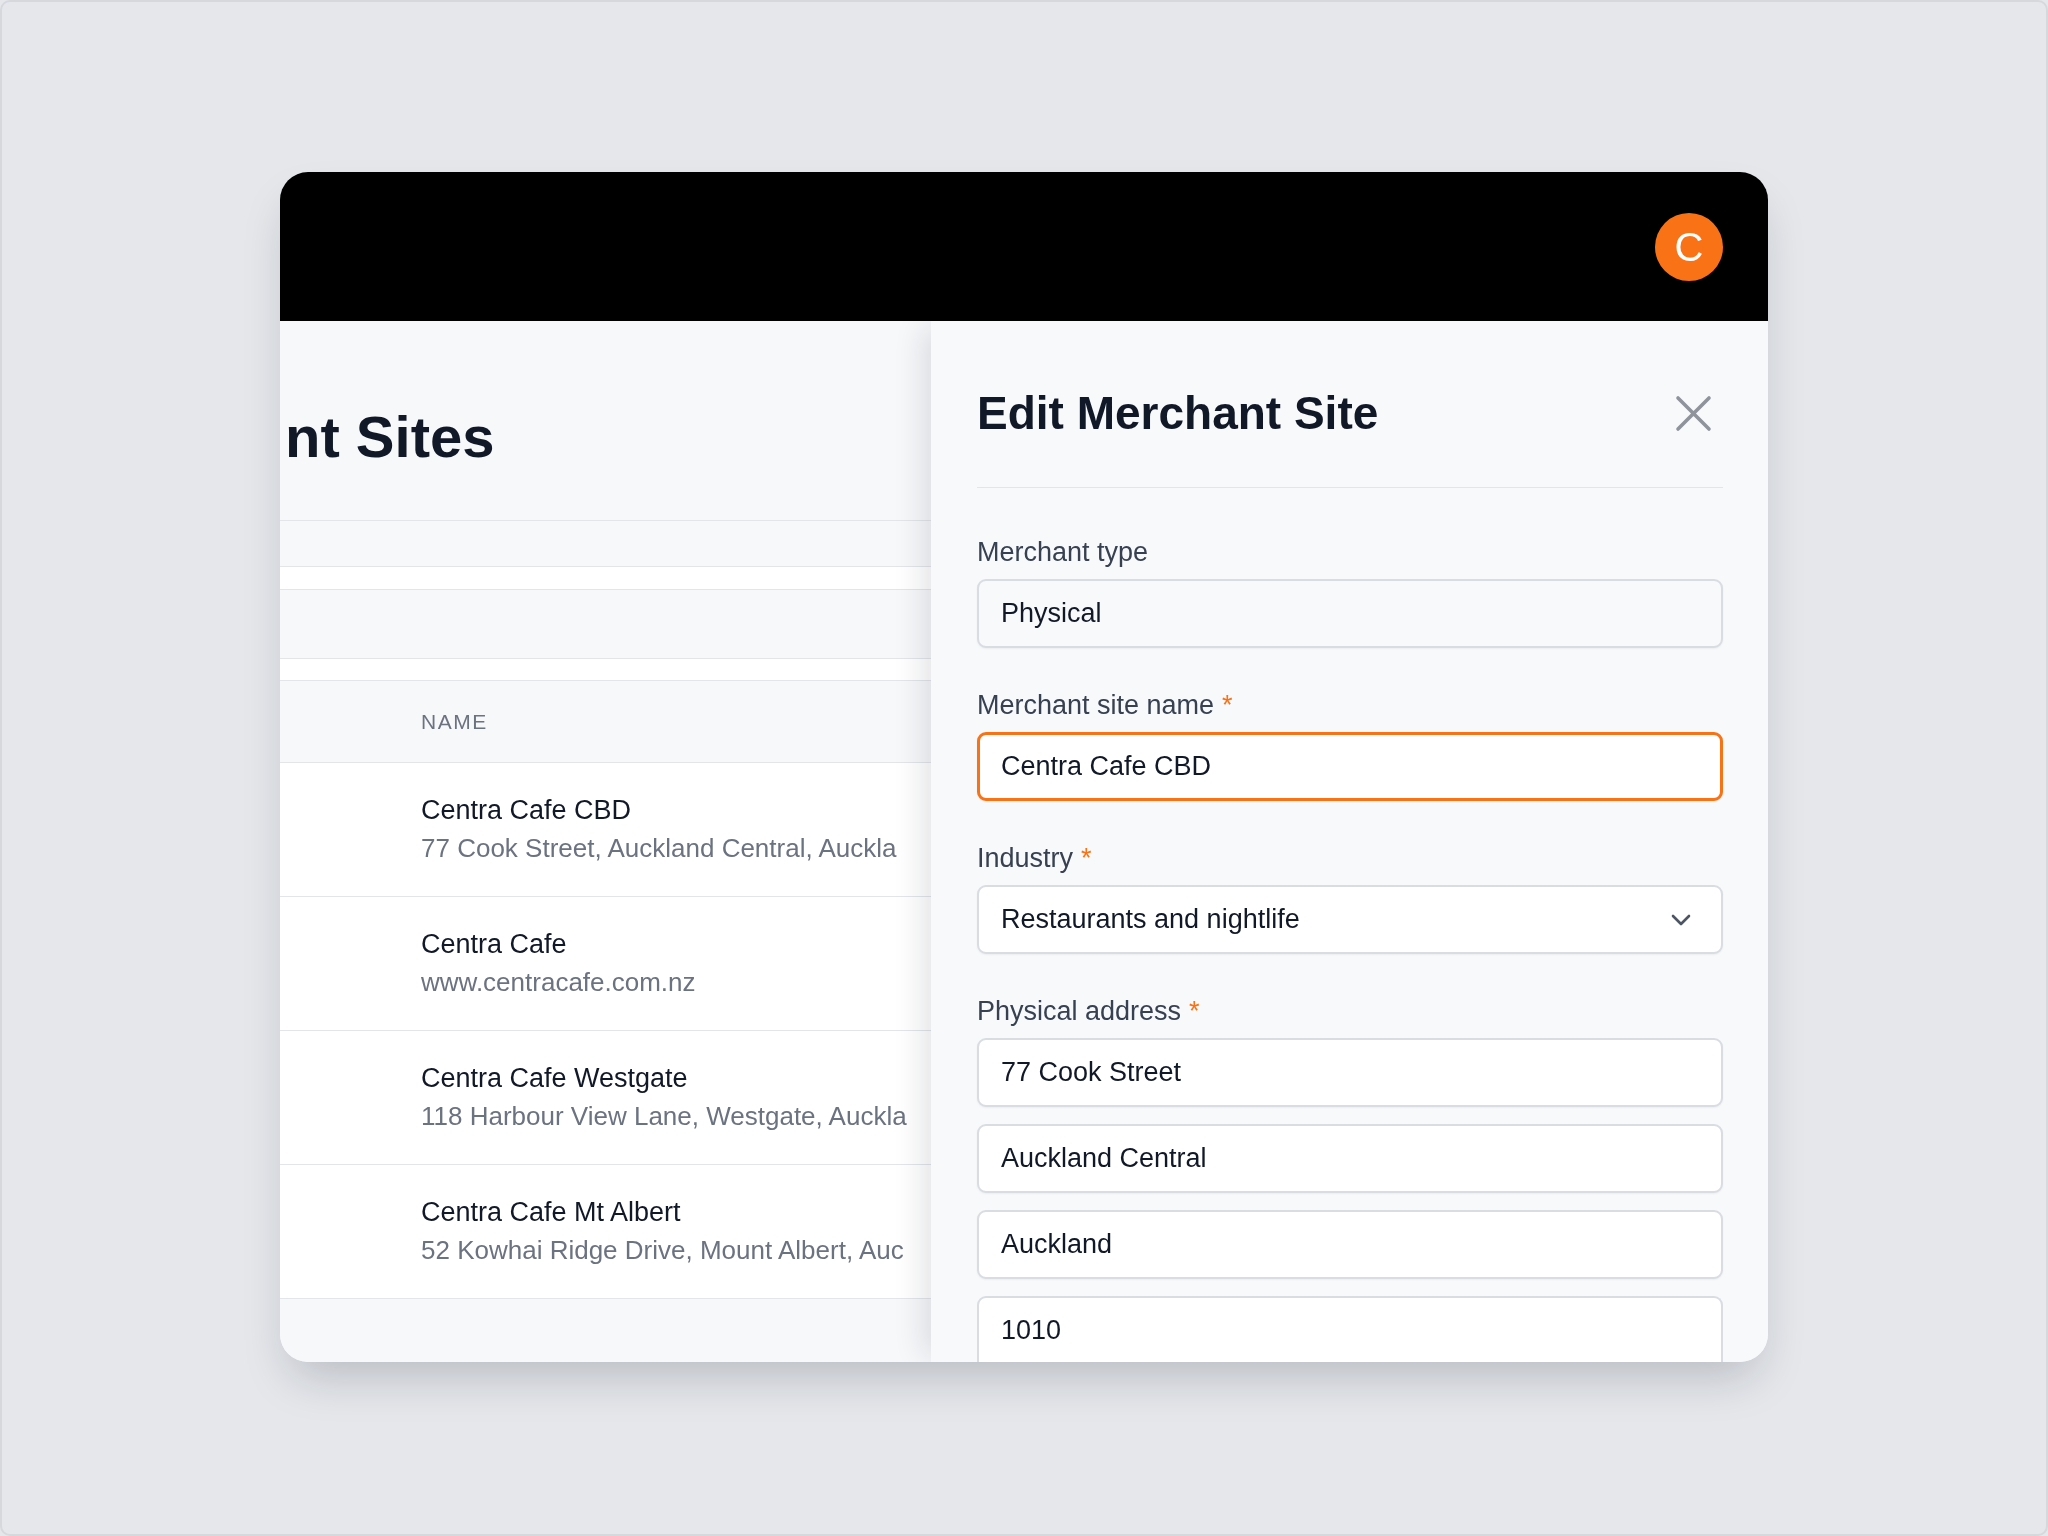 The image size is (2048, 1536). Describe the element at coordinates (554, 1078) in the screenshot. I see `site-name: Centra Cafe Westgate` at that location.